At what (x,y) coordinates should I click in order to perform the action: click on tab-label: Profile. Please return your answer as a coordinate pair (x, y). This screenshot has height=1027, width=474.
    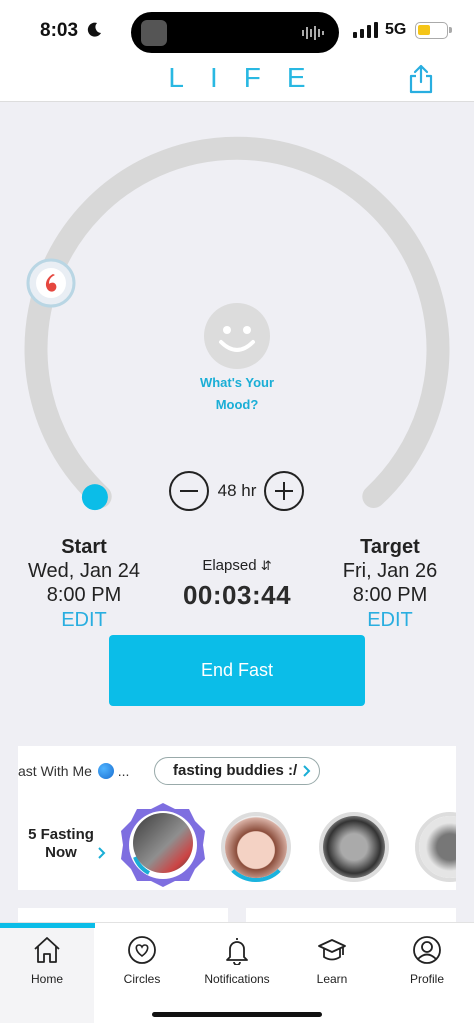
    Looking at the image, I should click on (426, 979).